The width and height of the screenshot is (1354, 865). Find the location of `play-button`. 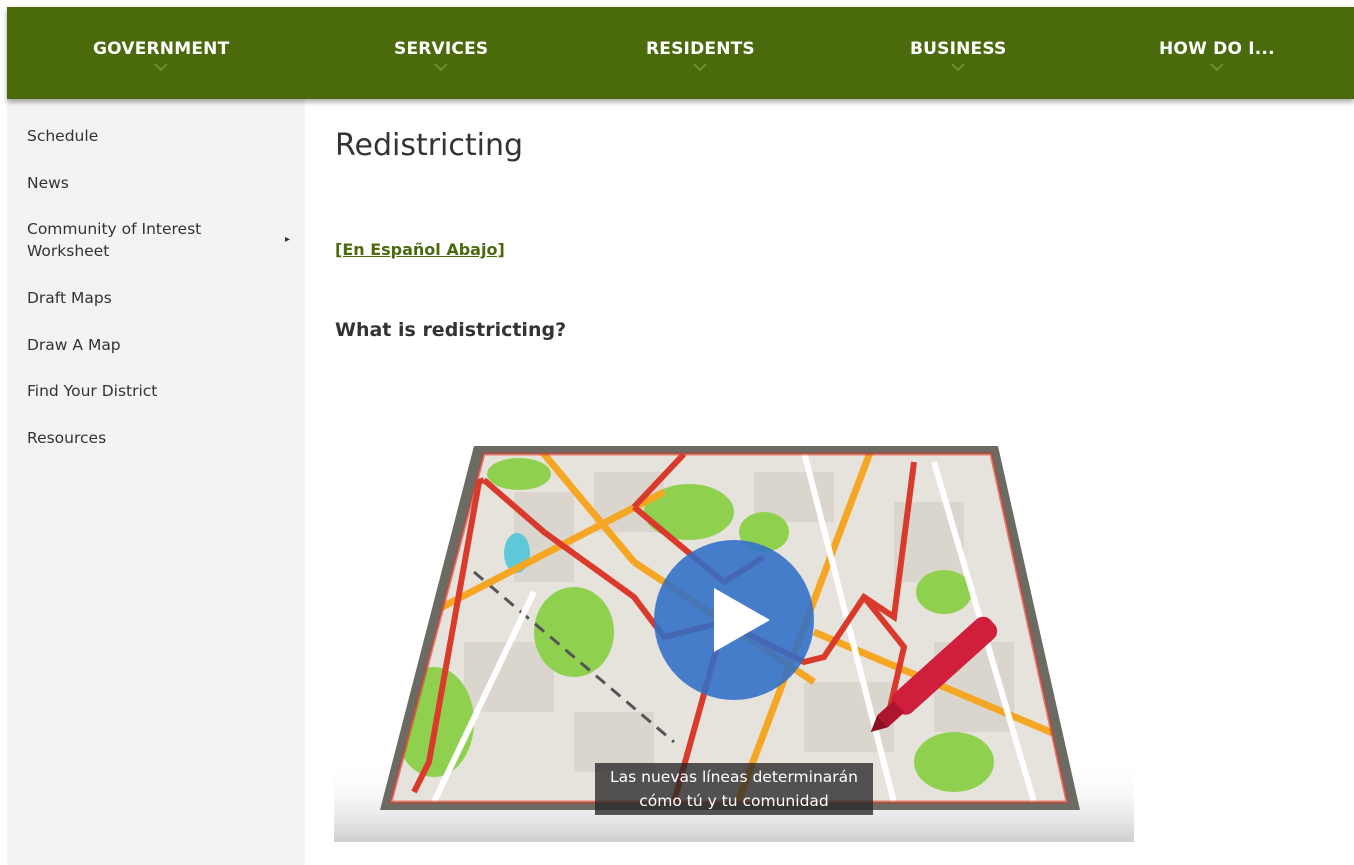

play-button is located at coordinates (734, 620).